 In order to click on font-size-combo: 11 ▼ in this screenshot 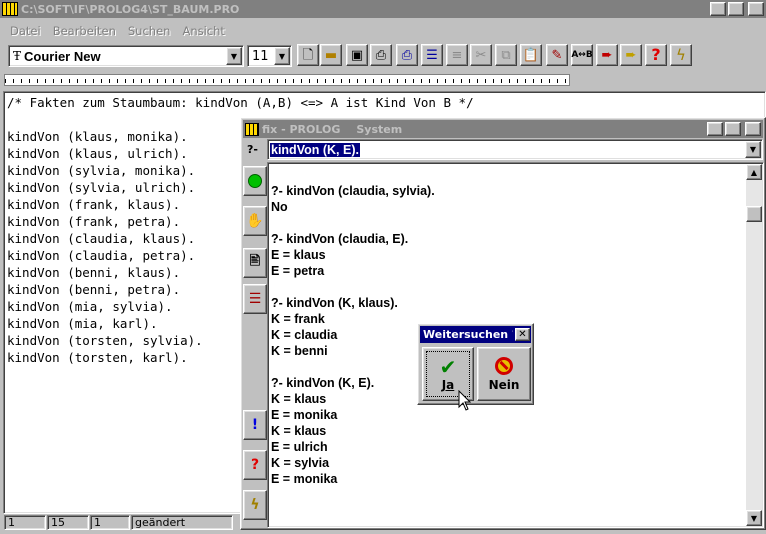, I will do `click(269, 56)`.